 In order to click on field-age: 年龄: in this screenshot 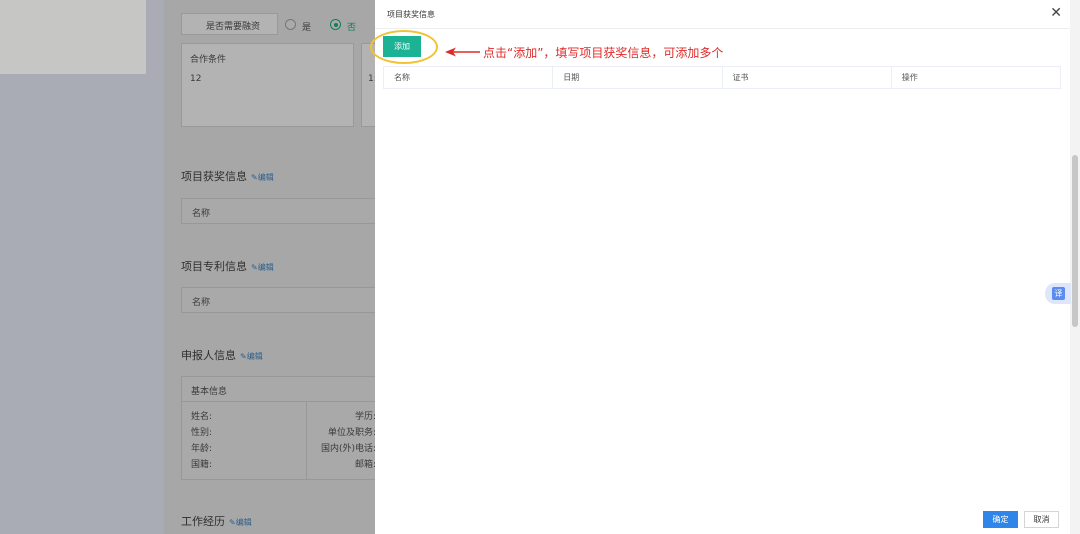, I will do `click(202, 449)`.